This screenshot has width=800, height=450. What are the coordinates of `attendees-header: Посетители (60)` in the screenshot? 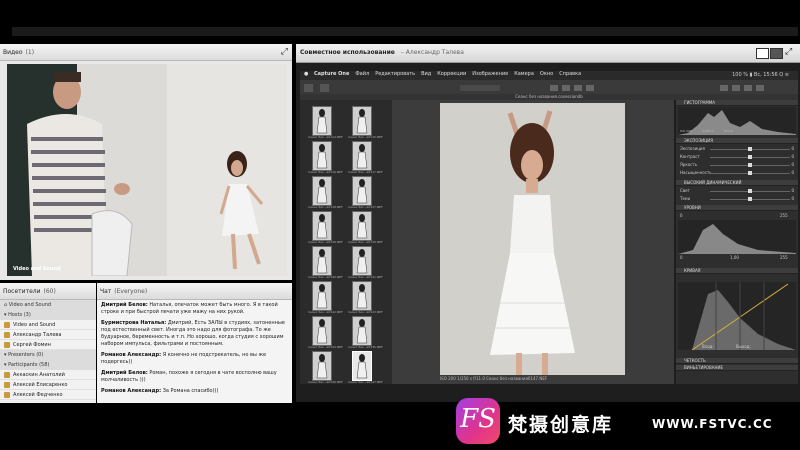 It's located at (48, 291).